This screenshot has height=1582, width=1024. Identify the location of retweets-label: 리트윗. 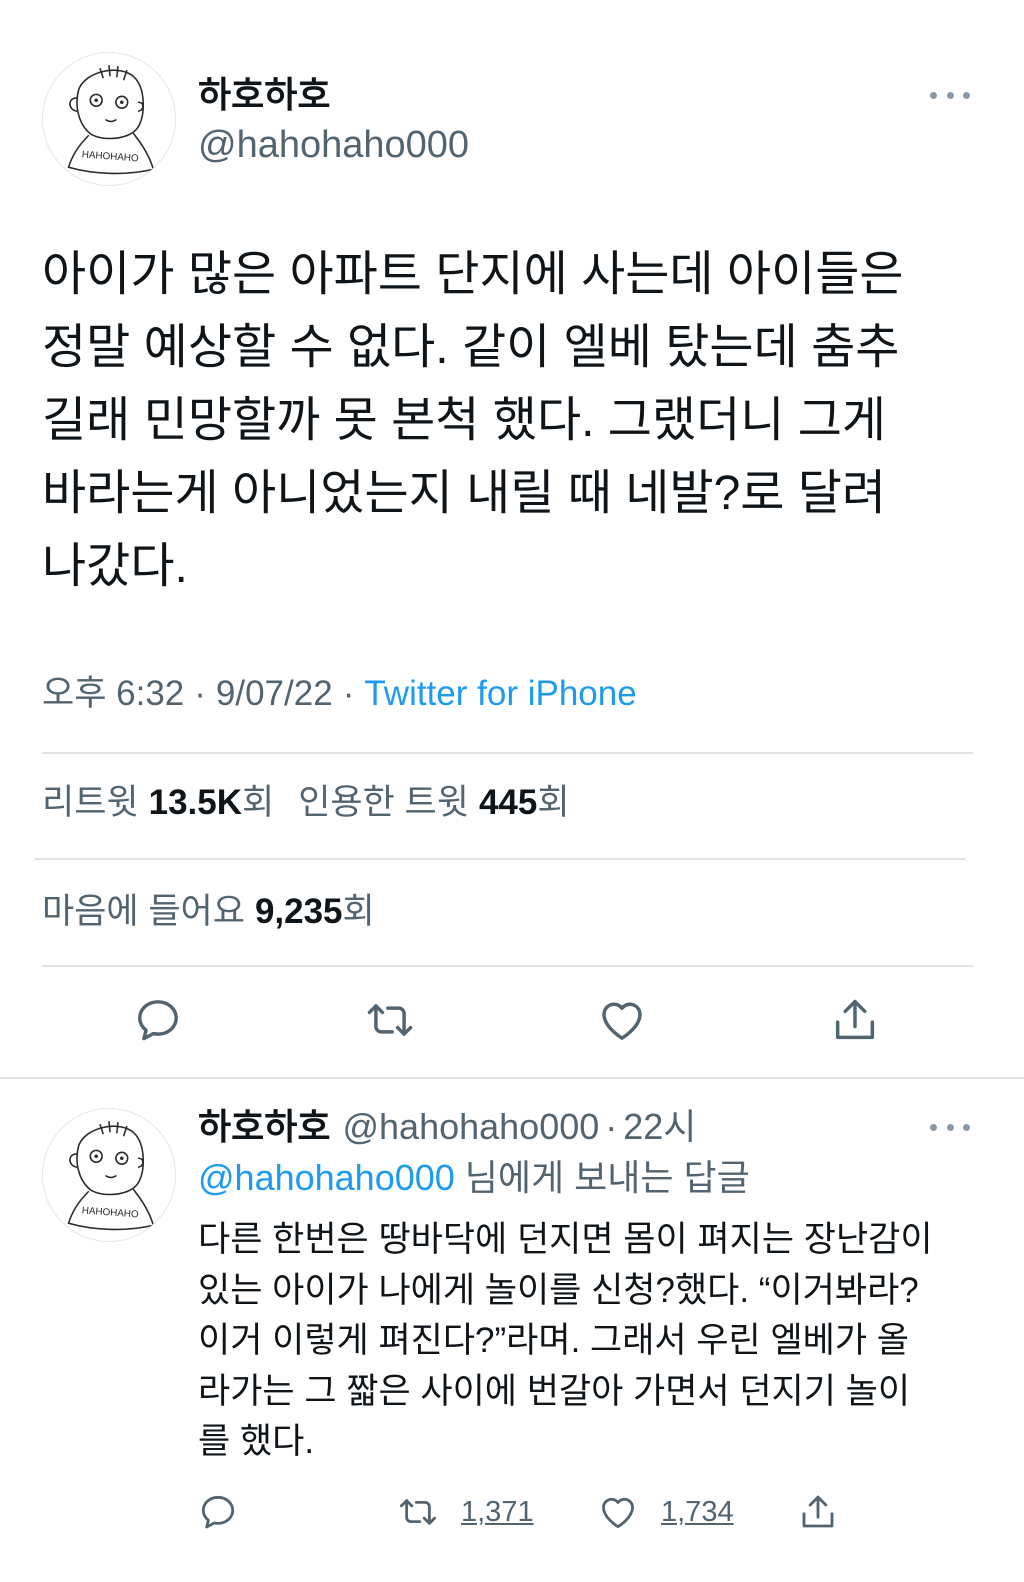
(90, 802).